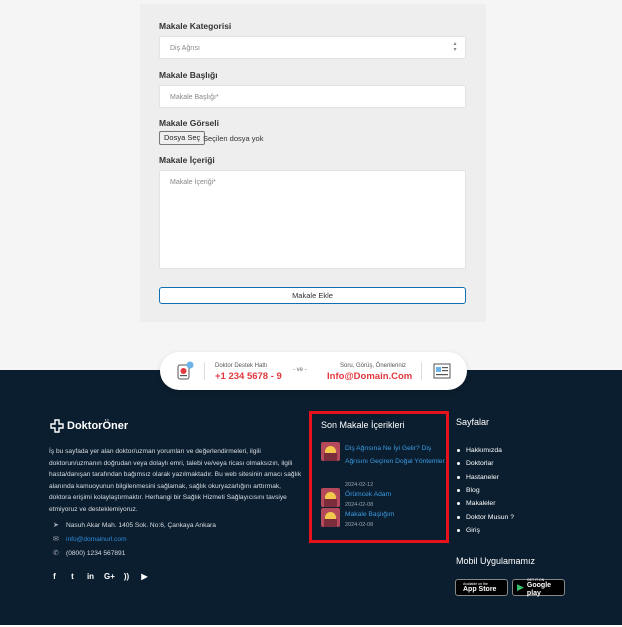  What do you see at coordinates (373, 366) in the screenshot?
I see `feedback-label: Soru, Görüş, Önerileriniz` at bounding box center [373, 366].